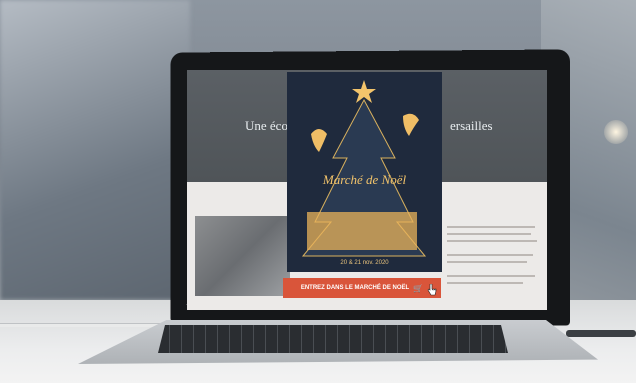 The width and height of the screenshot is (636, 383). I want to click on content-photo, so click(242, 256).